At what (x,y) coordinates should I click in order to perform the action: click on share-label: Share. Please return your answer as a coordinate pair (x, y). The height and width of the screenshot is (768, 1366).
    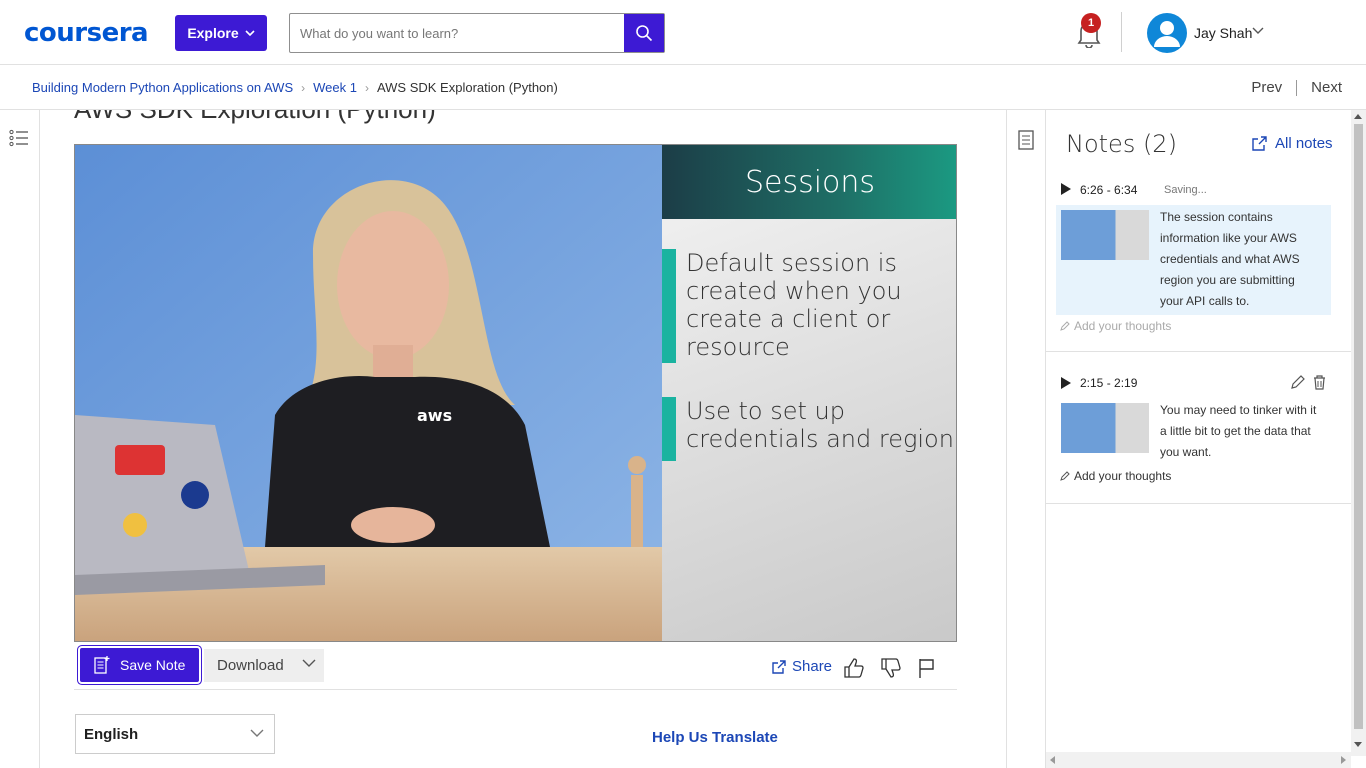
    Looking at the image, I should click on (812, 666).